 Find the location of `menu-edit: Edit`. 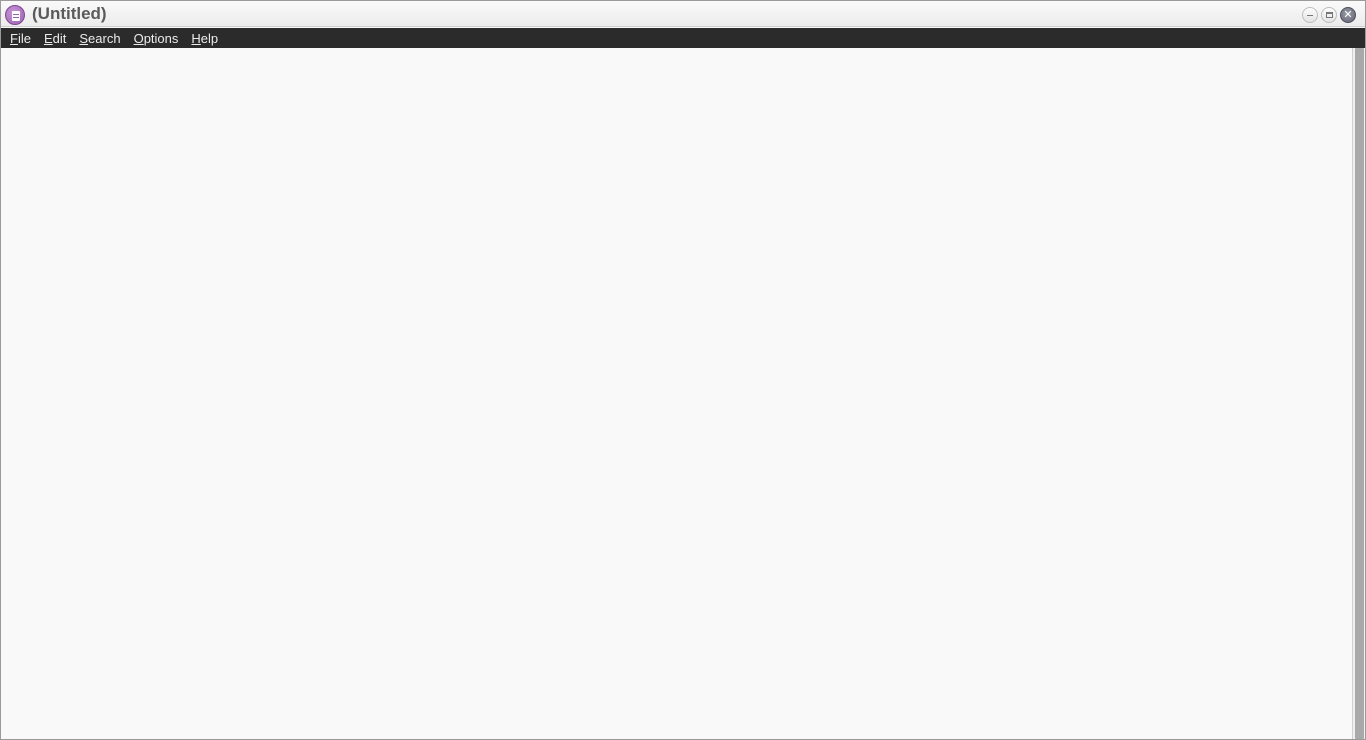

menu-edit: Edit is located at coordinates (55, 38).